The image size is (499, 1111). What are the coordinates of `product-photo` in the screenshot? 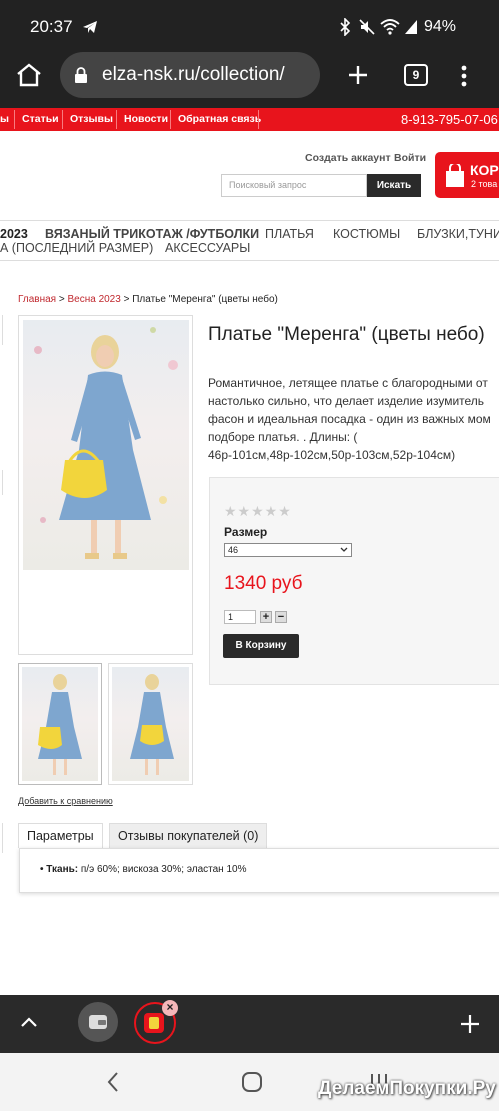 It's located at (106, 445).